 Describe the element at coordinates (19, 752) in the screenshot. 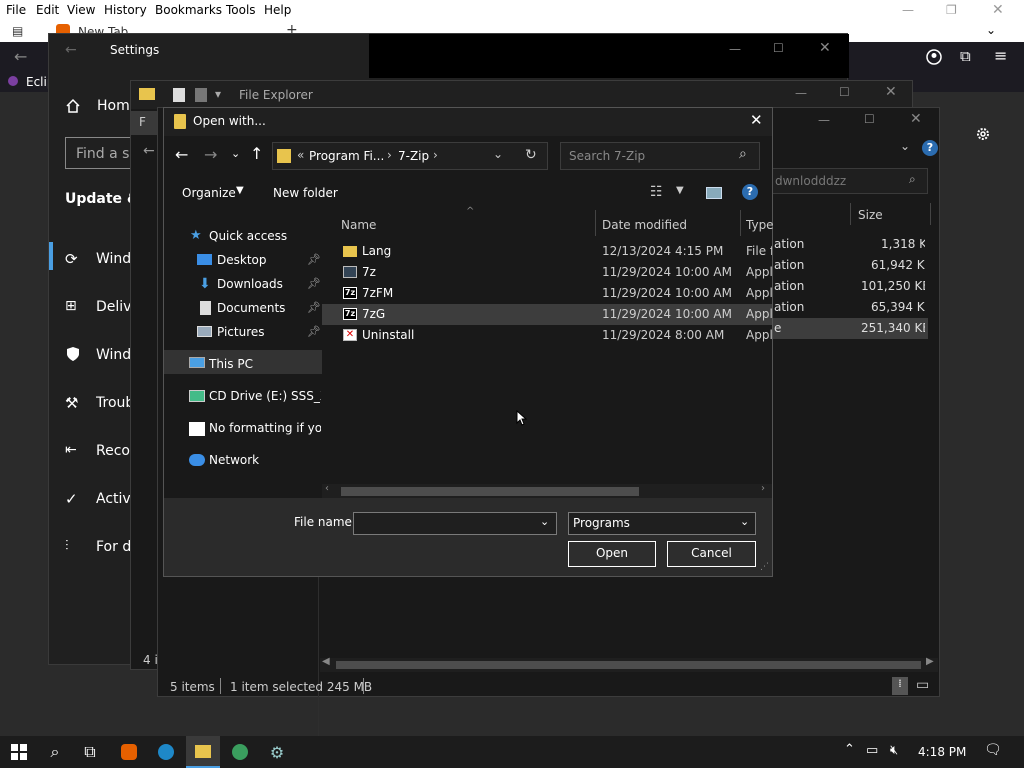

I see `start-button` at that location.